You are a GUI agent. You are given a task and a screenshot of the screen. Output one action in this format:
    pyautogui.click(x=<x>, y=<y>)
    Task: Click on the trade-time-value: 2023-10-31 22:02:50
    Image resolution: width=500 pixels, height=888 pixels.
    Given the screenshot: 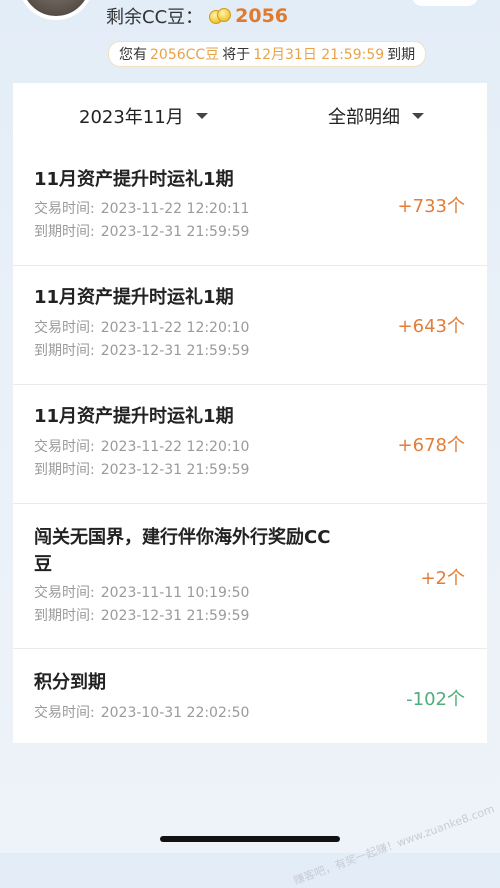 What is the action you would take?
    pyautogui.click(x=175, y=713)
    